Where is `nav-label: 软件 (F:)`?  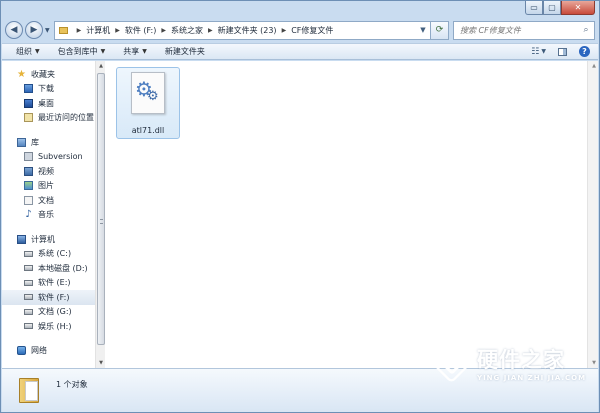 nav-label: 软件 (F:) is located at coordinates (54, 297).